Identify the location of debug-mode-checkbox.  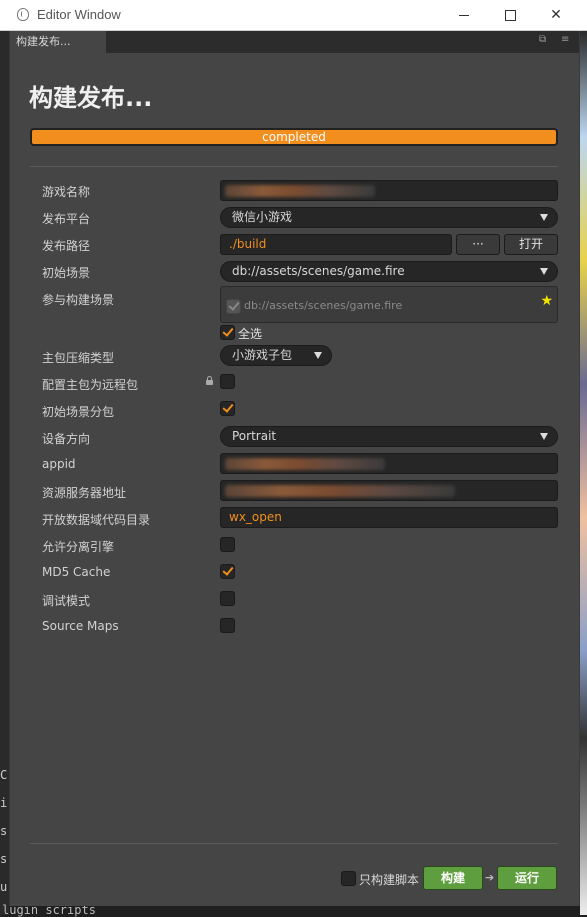
(227, 598).